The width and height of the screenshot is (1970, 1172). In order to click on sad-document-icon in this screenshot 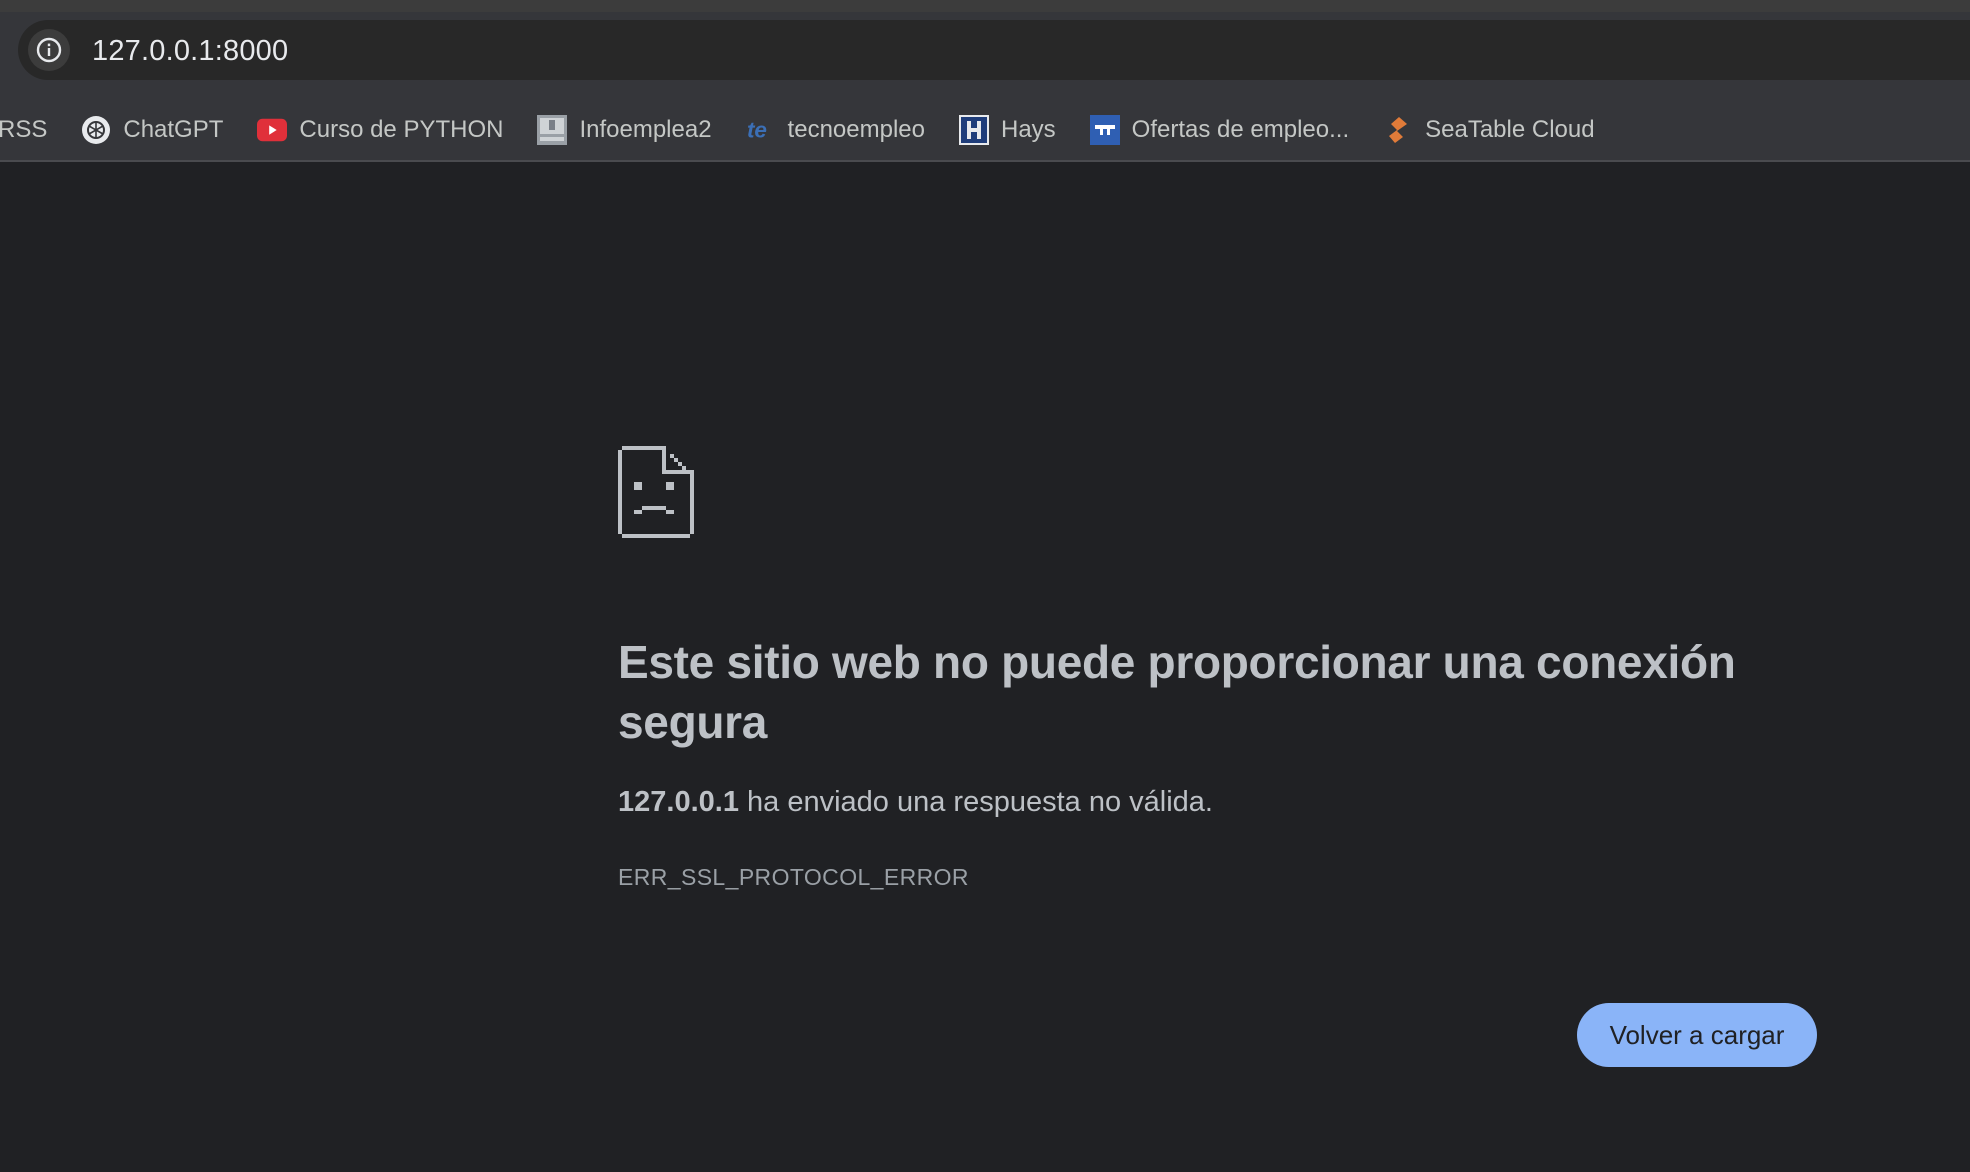, I will do `click(656, 494)`.